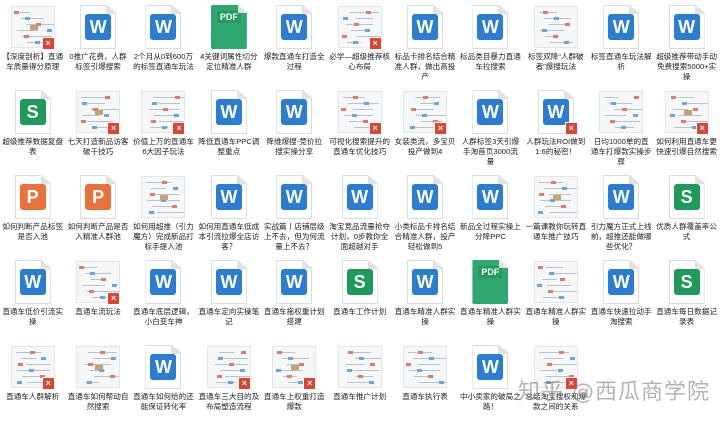 The height and width of the screenshot is (428, 720). I want to click on file-item: × 可视化搜索提升的直通车优化技巧, so click(359, 127).